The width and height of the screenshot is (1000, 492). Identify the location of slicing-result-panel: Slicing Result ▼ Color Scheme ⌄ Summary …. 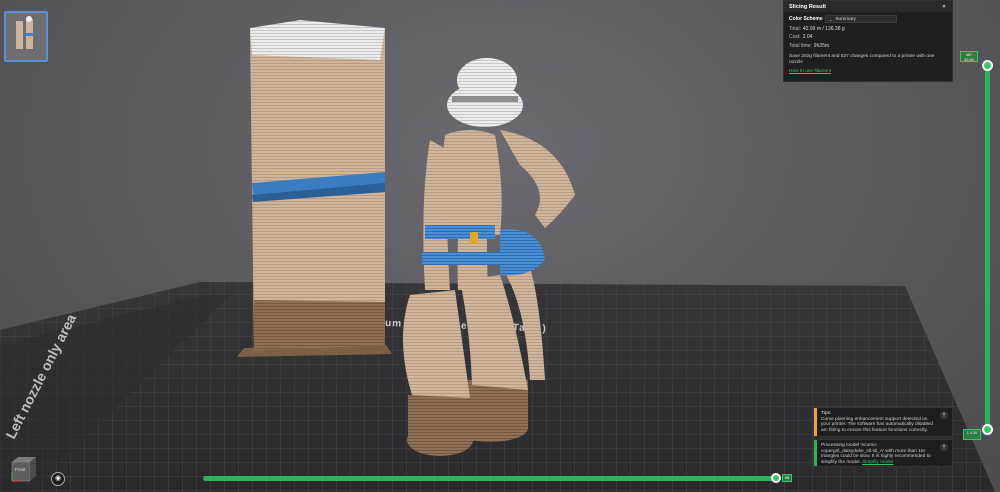
(868, 41).